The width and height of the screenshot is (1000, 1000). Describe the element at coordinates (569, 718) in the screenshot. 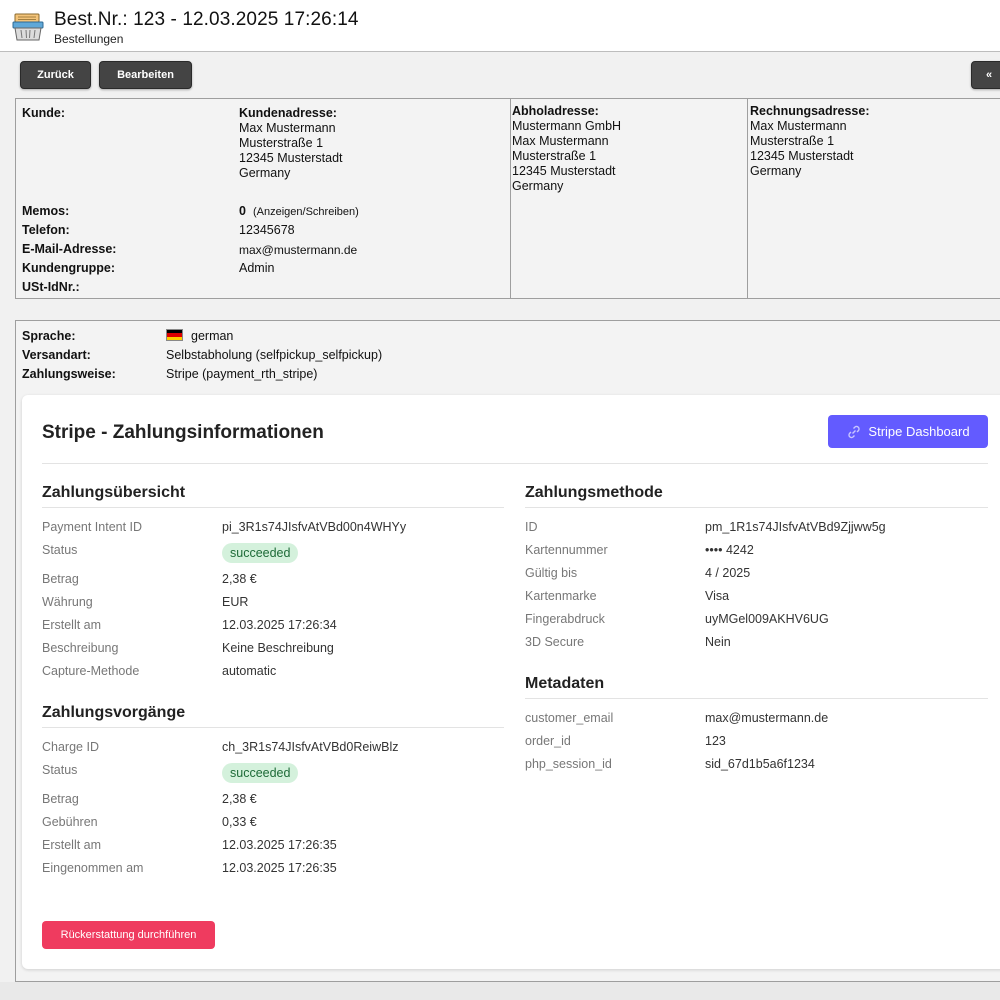

I see `detail-key: customer_email` at that location.